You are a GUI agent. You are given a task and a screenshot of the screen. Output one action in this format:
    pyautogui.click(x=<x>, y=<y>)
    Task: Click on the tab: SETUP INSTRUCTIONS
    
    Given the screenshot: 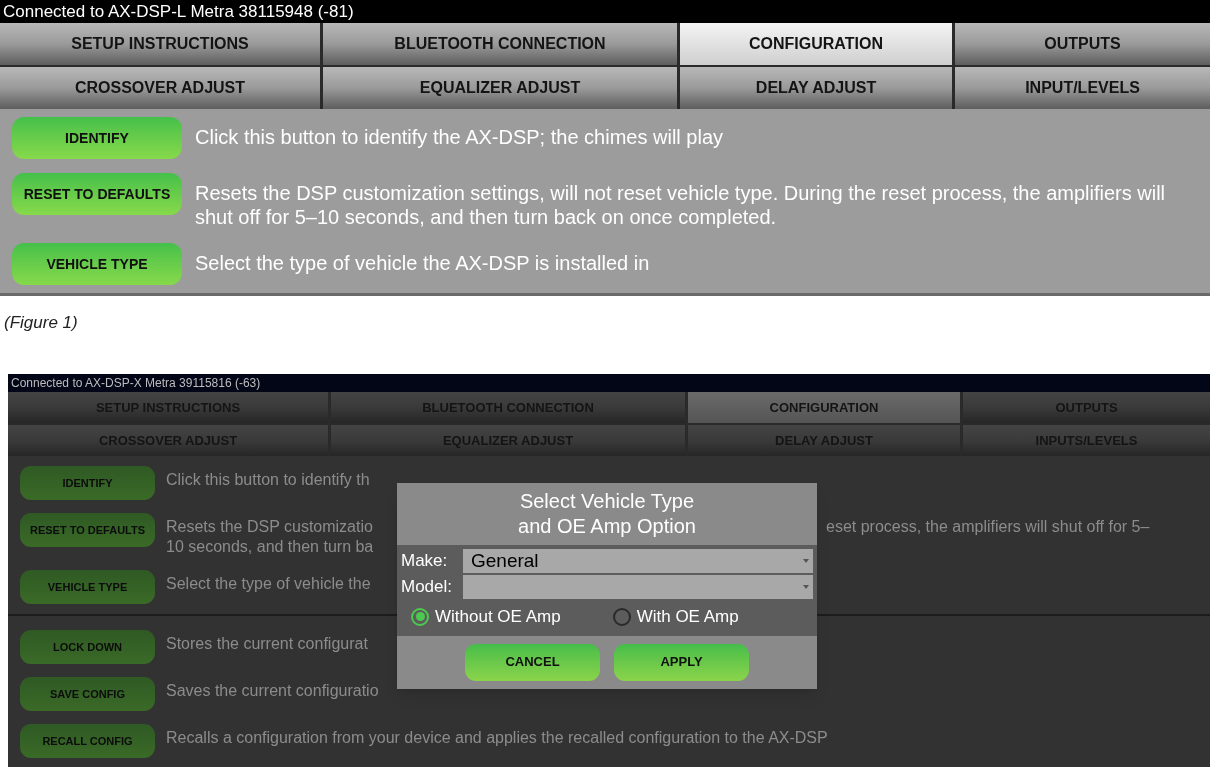 What is the action you would take?
    pyautogui.click(x=160, y=44)
    